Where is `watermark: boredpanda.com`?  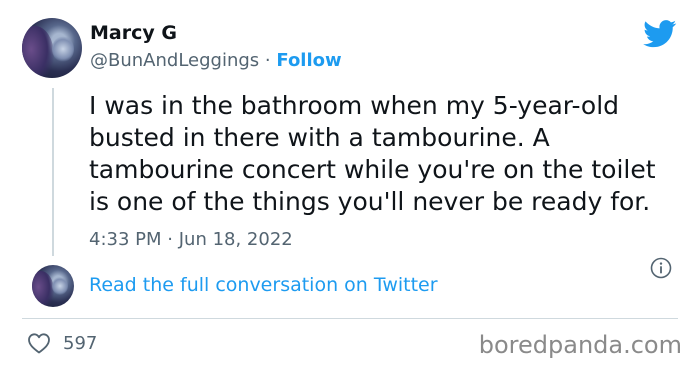
watermark: boredpanda.com is located at coordinates (580, 345).